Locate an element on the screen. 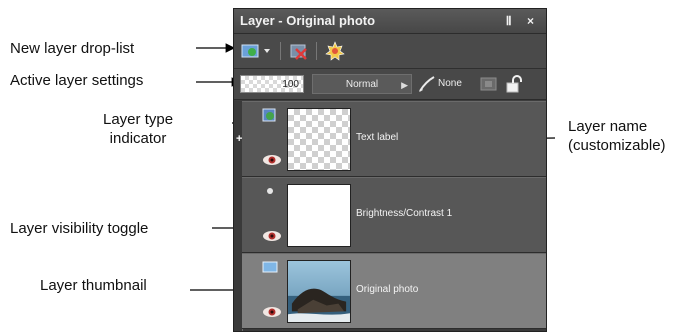  layer-row-text-label: Text label is located at coordinates (394, 139).